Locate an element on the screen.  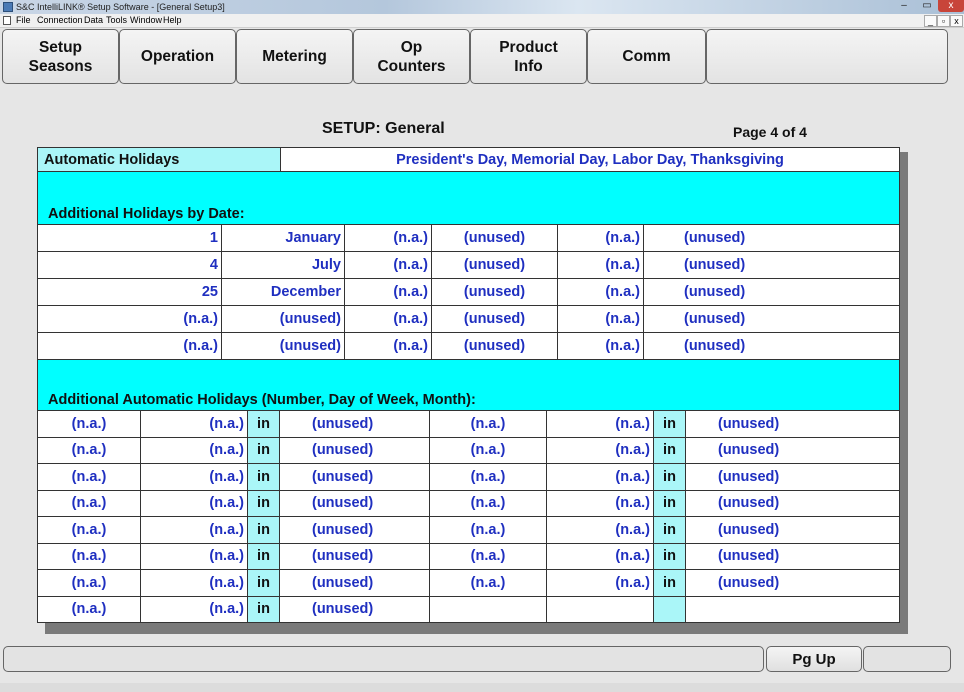
day-field: 25 is located at coordinates (129, 292).